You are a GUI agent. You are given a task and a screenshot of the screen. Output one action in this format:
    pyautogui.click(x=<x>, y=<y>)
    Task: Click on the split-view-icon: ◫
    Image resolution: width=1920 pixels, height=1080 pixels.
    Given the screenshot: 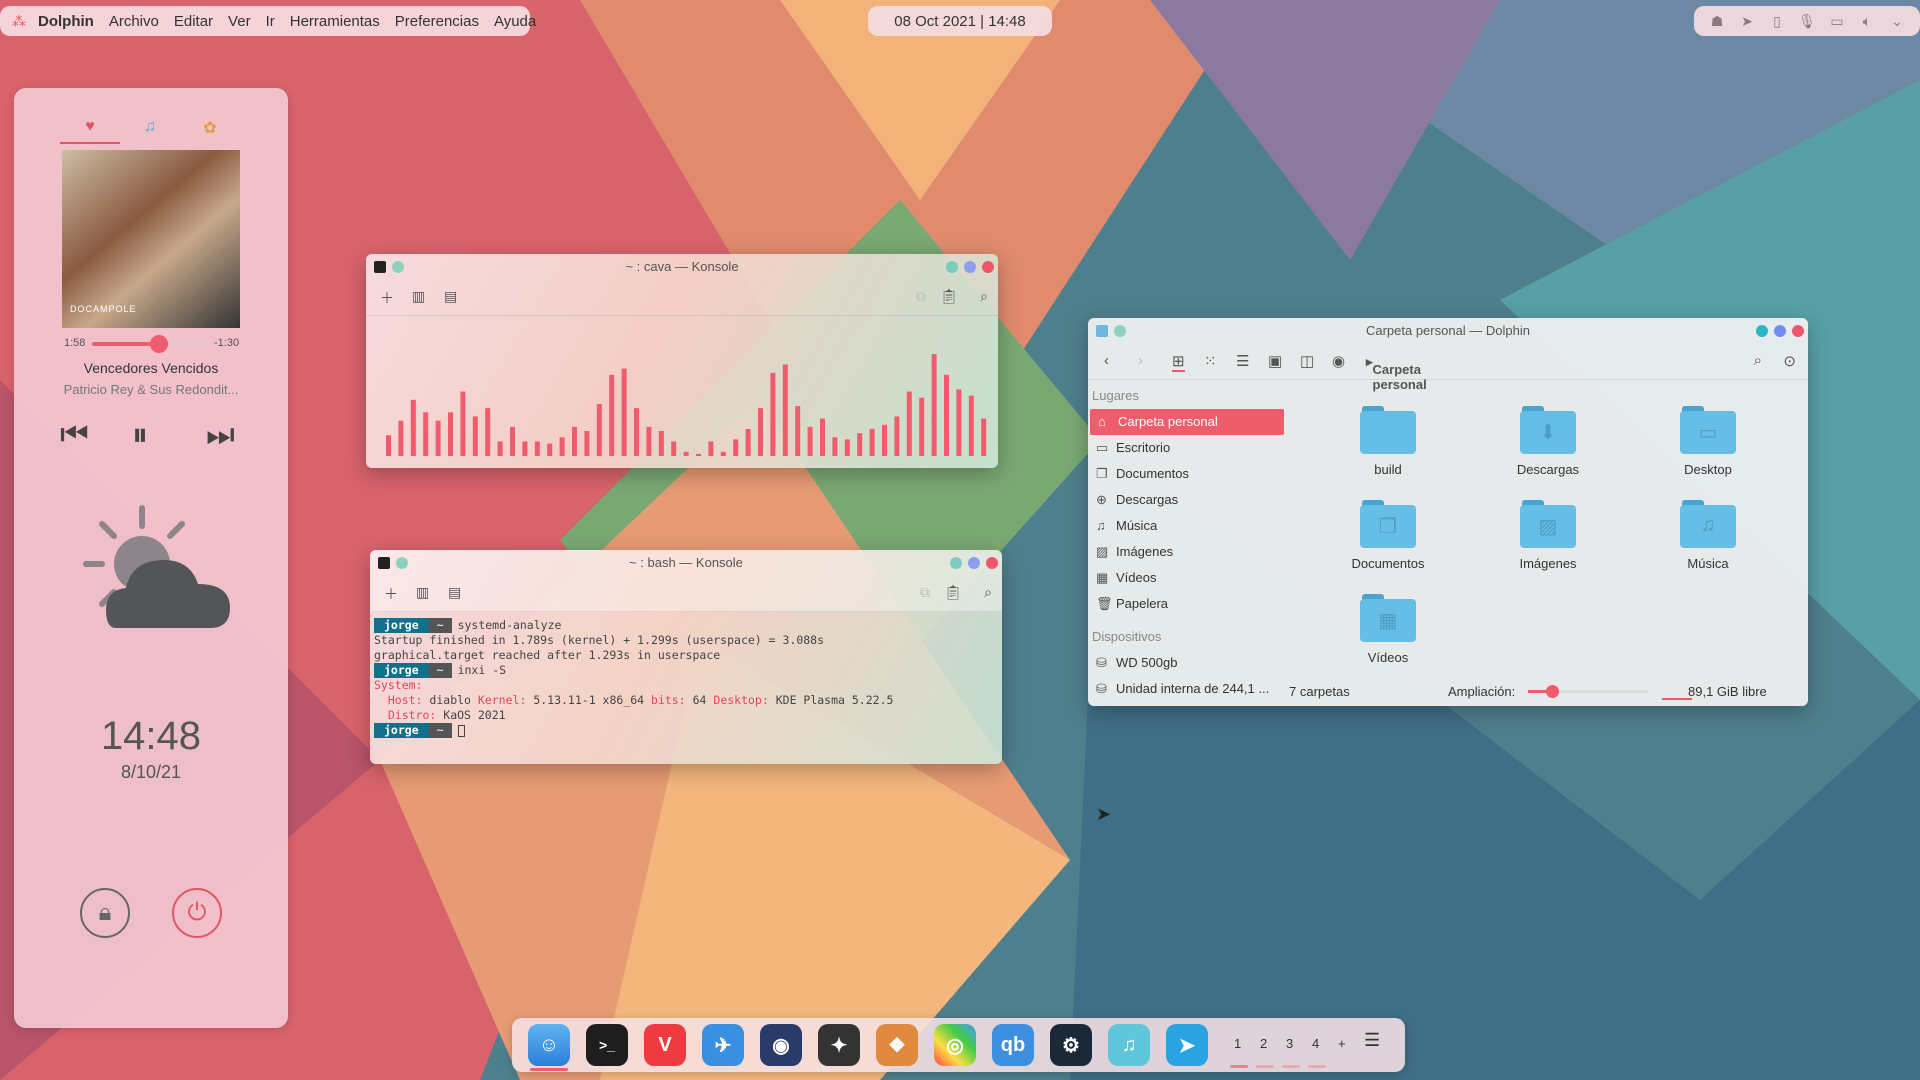 What is the action you would take?
    pyautogui.click(x=1307, y=361)
    